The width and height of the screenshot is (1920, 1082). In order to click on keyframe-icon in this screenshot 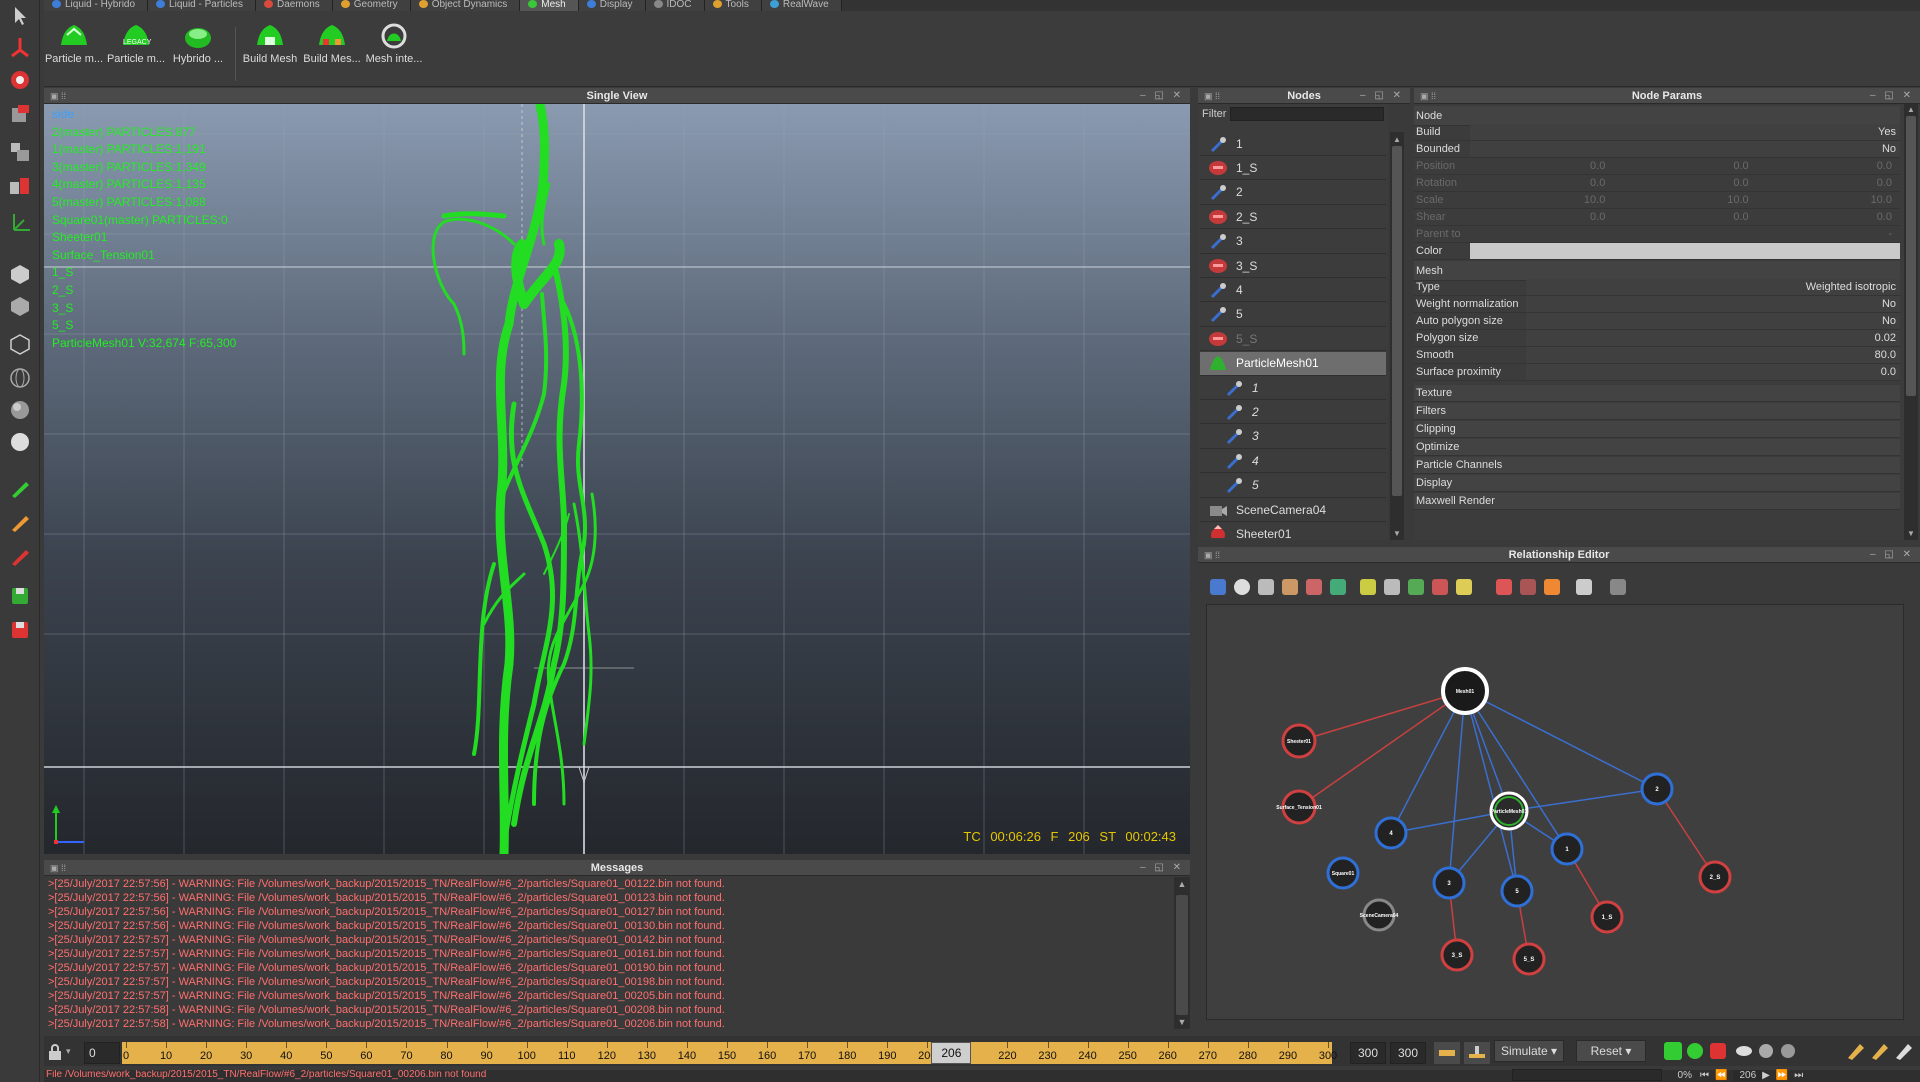, I will do `click(1447, 1053)`.